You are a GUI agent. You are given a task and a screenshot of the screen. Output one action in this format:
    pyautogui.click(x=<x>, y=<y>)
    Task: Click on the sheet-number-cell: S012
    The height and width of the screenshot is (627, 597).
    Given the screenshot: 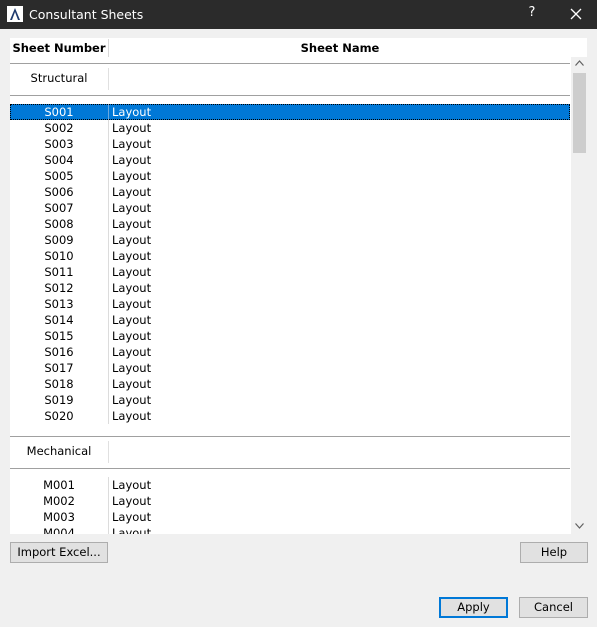 What is the action you would take?
    pyautogui.click(x=59, y=288)
    